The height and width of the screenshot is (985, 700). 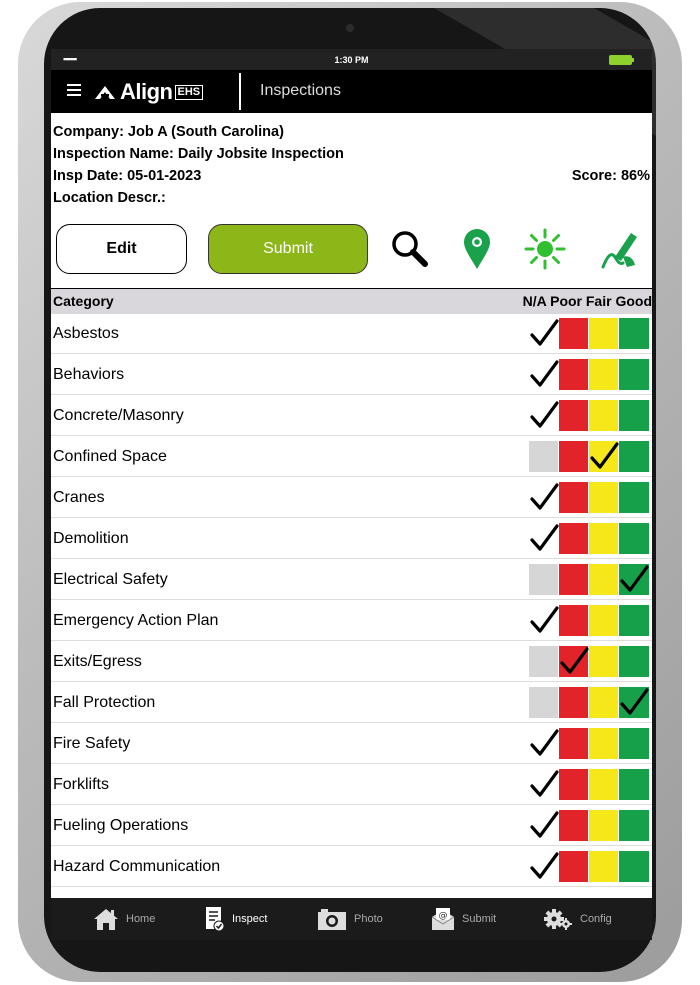 I want to click on category-label: Electrical Safety, so click(x=110, y=579).